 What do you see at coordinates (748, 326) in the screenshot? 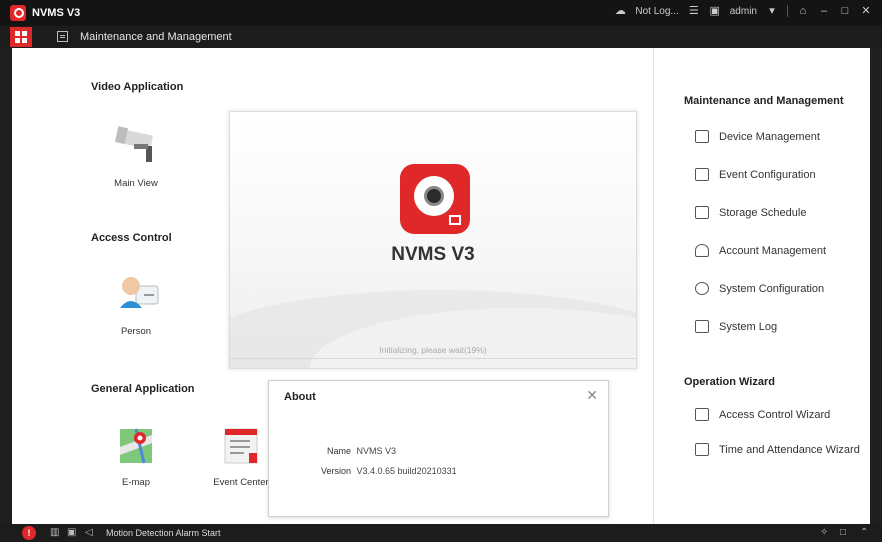
I see `menu-label: System Log` at bounding box center [748, 326].